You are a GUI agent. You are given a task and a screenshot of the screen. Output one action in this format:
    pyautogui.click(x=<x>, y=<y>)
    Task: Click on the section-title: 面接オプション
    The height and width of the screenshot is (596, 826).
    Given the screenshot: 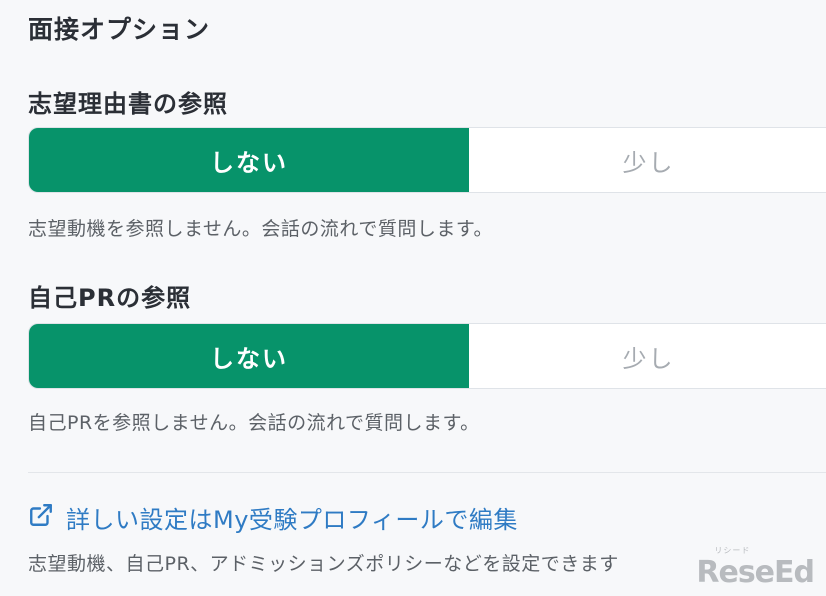 What is the action you would take?
    pyautogui.click(x=119, y=29)
    